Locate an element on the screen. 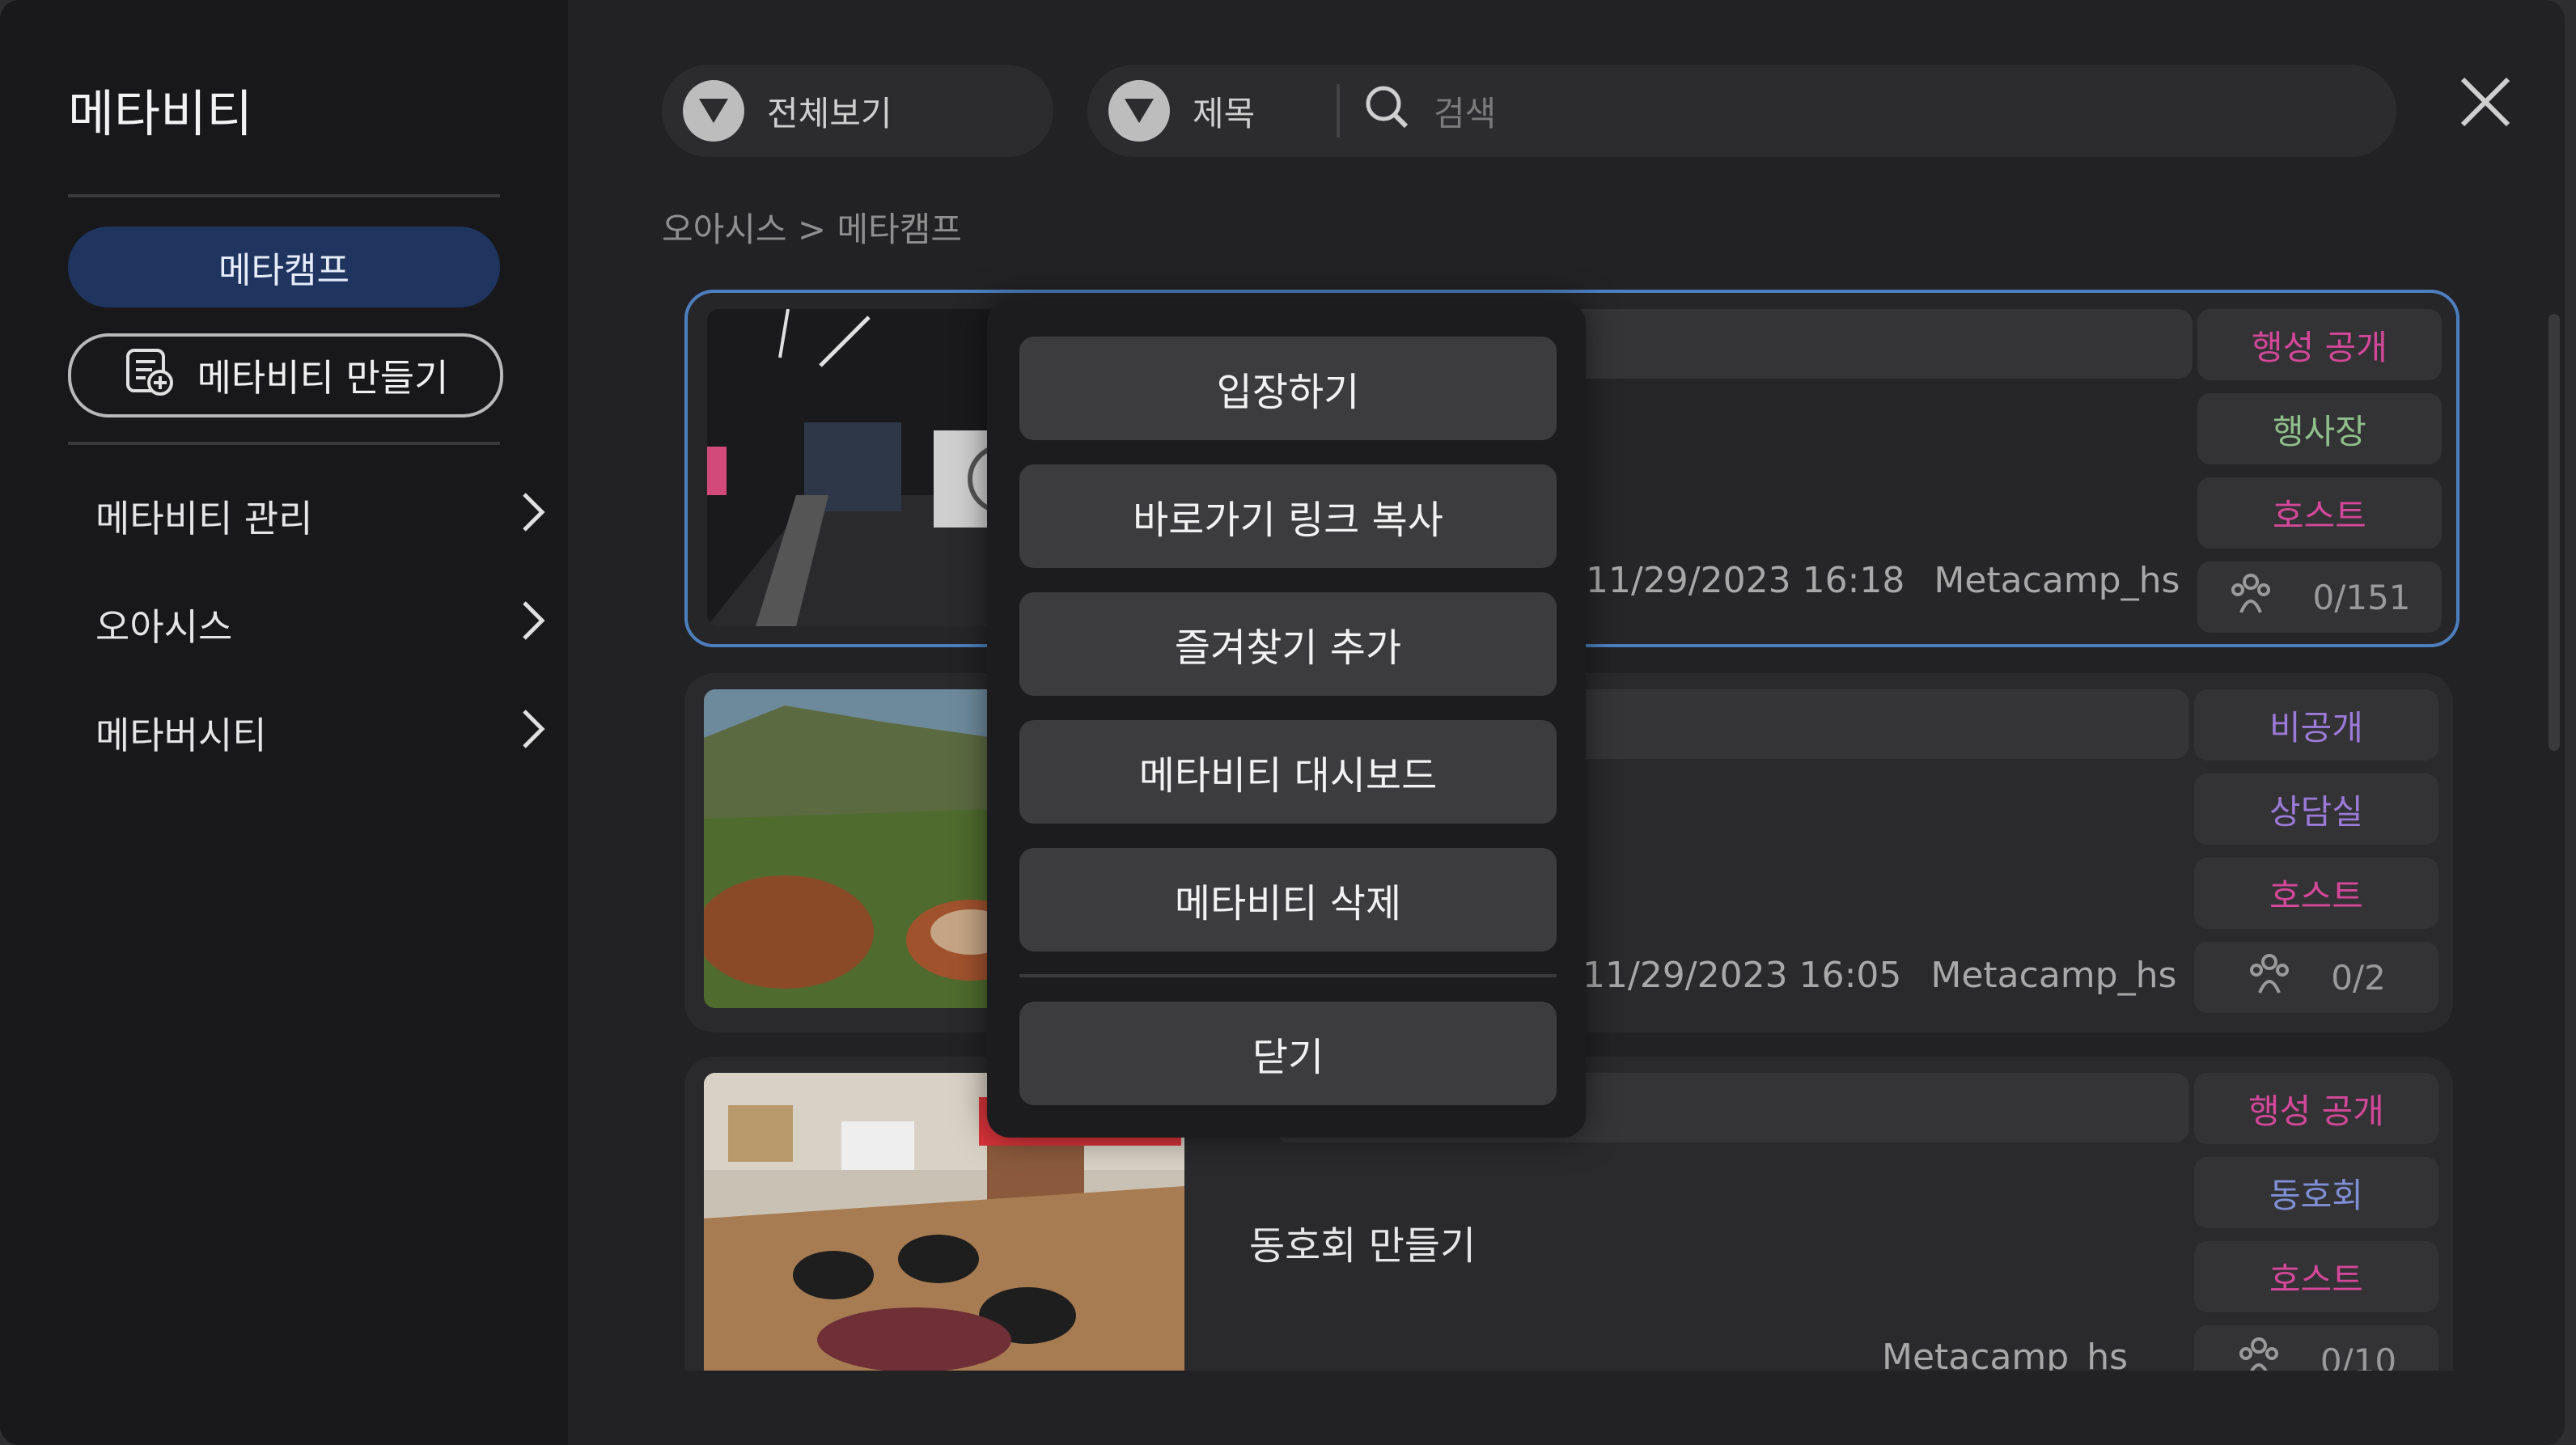  participant-count: 0/2 is located at coordinates (2316, 978).